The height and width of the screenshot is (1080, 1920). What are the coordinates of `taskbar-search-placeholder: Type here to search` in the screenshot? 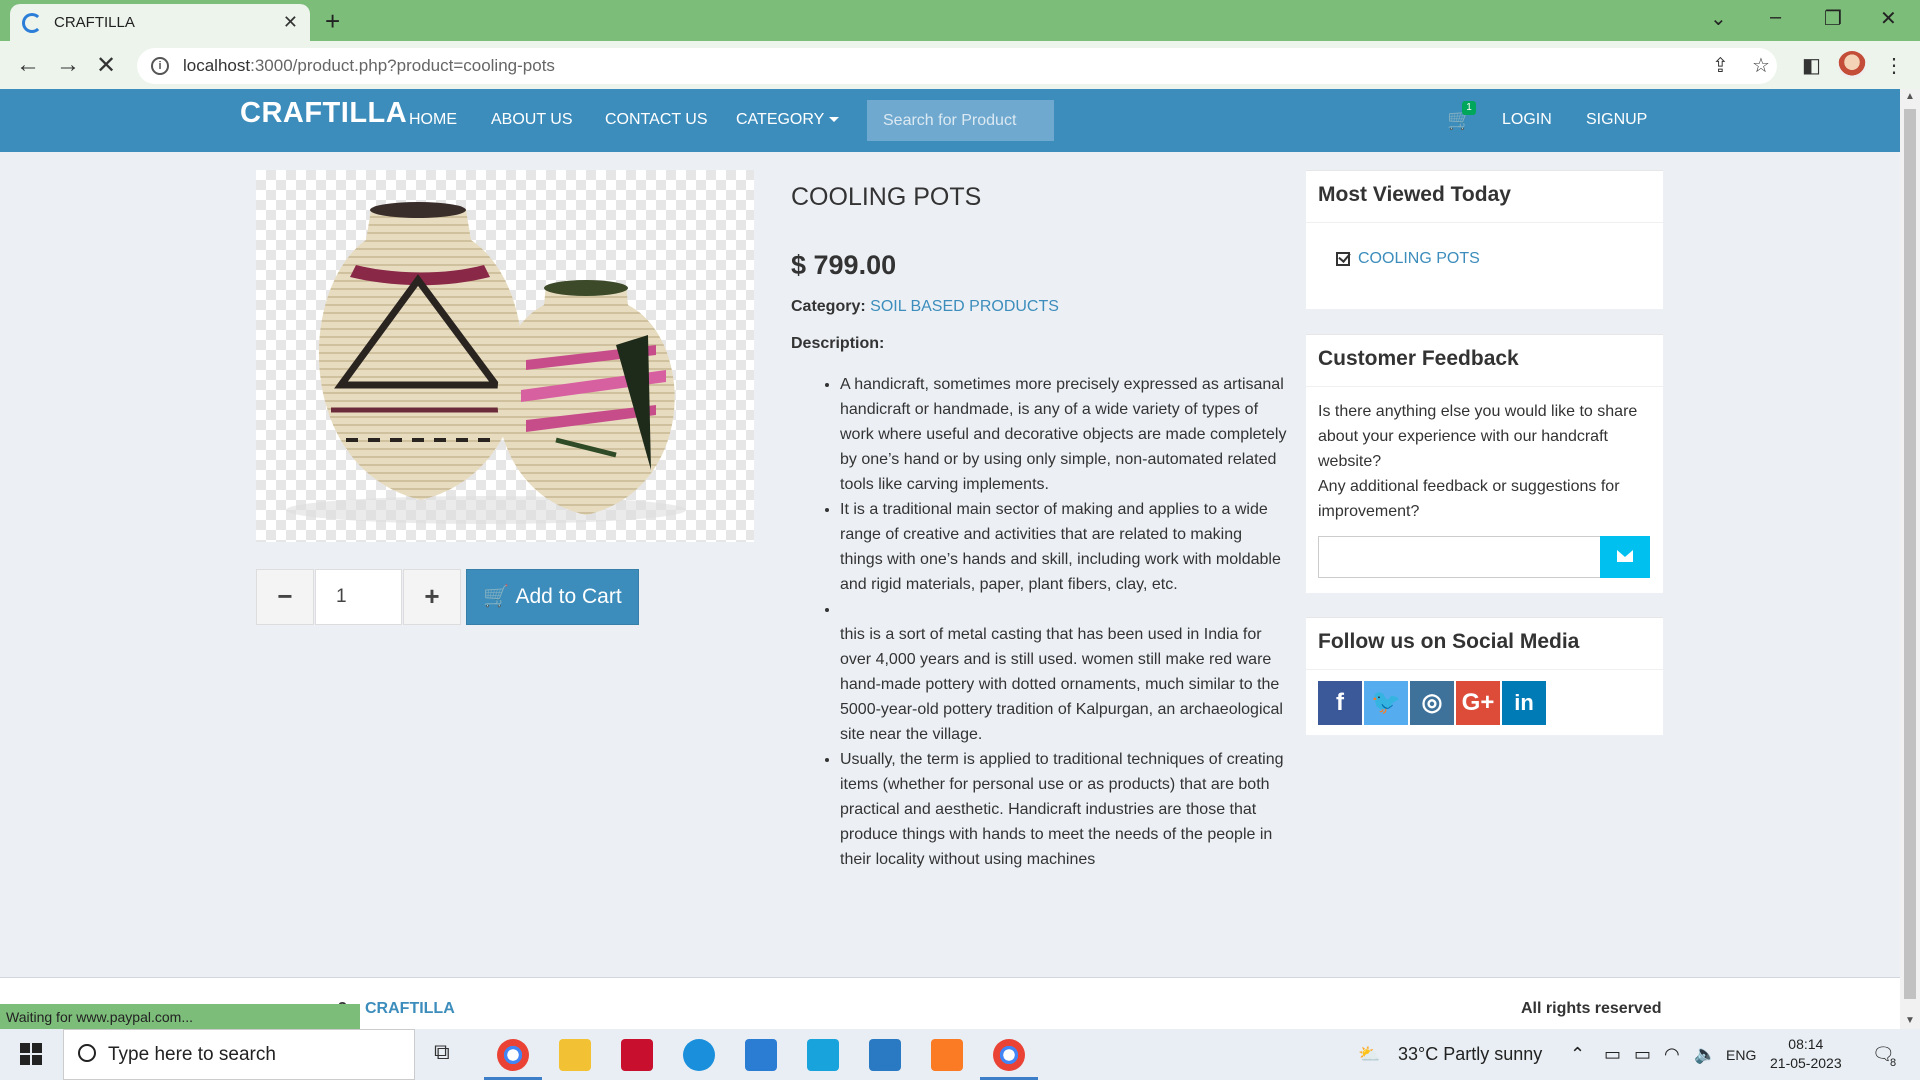 It's located at (192, 1054).